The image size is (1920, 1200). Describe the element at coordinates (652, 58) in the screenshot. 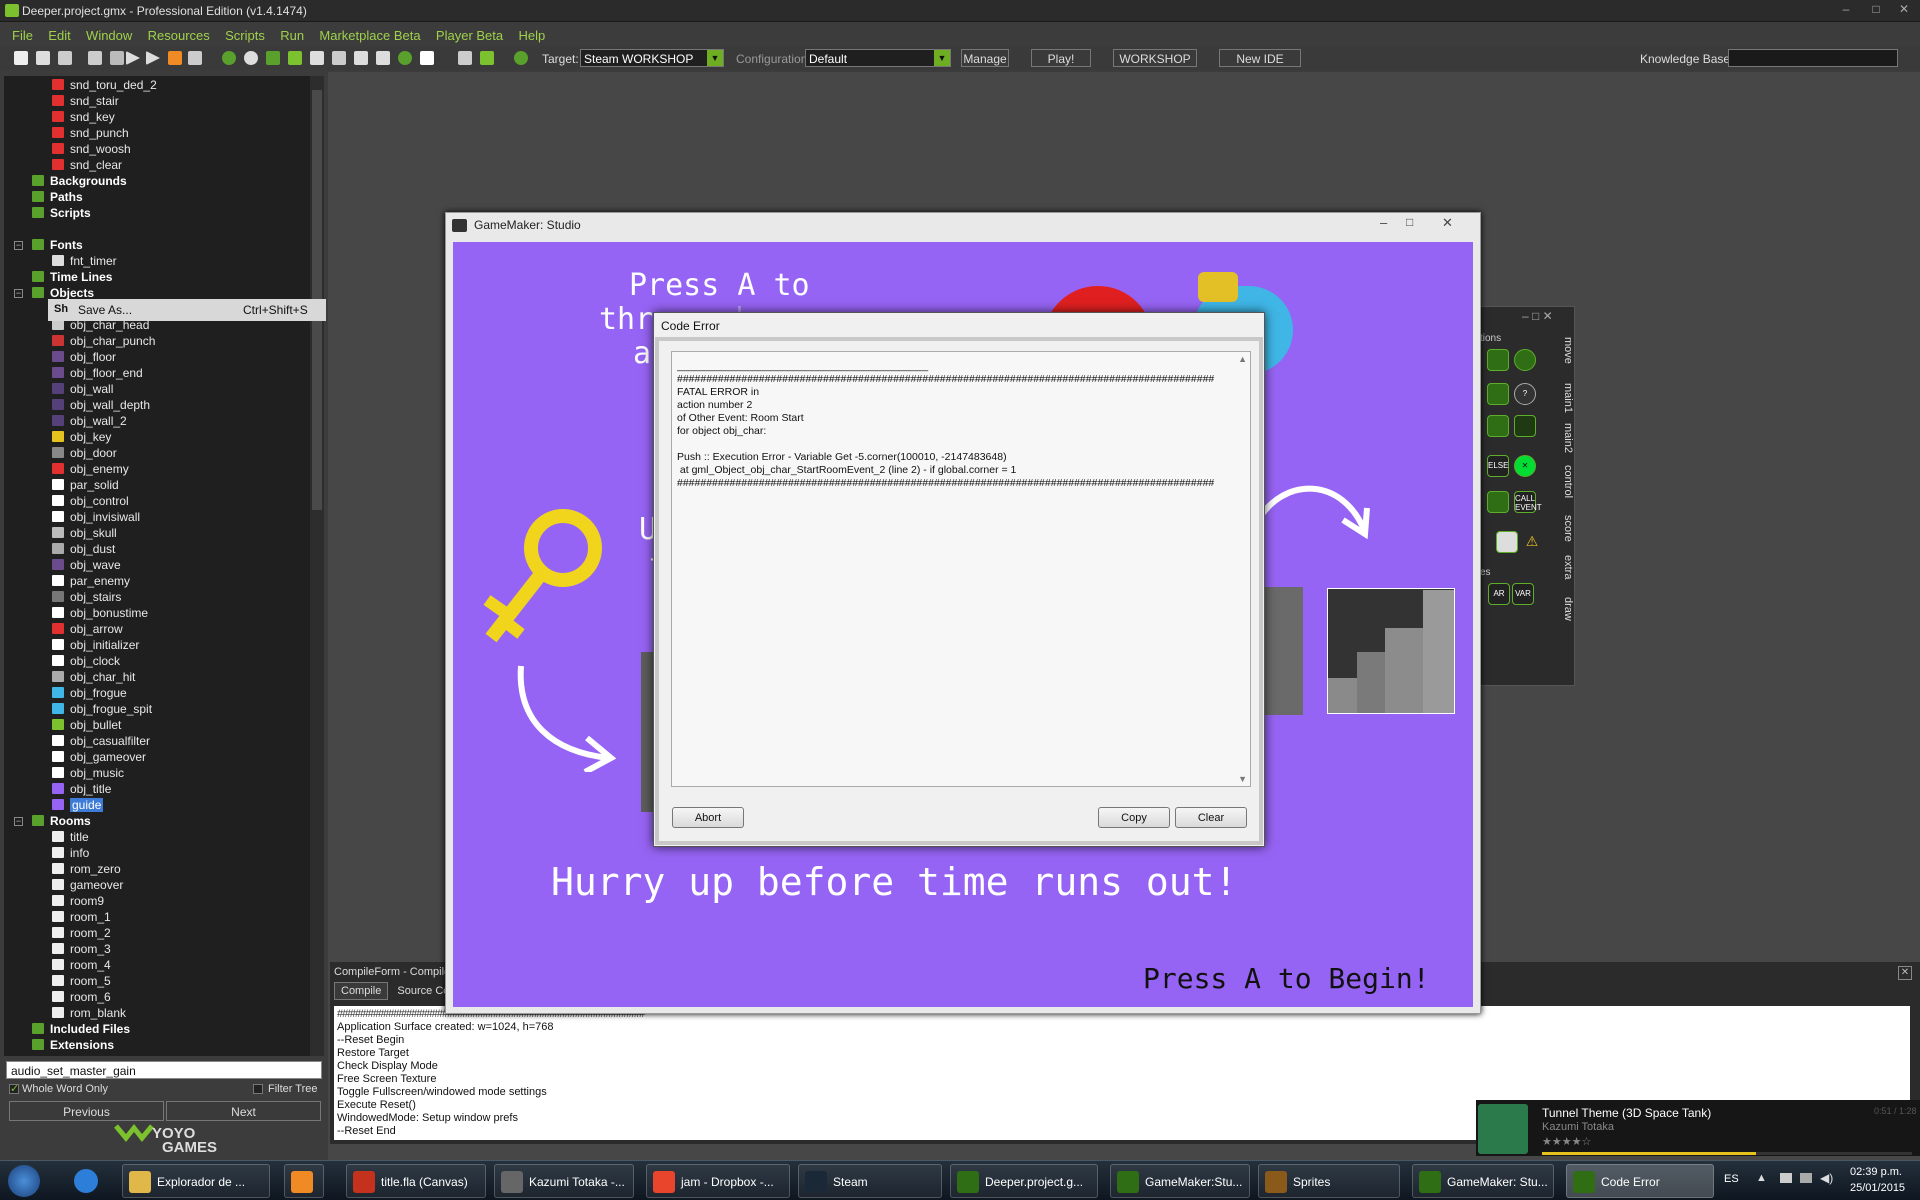

I see `target-select: Steam WORKSHOP ▼` at that location.